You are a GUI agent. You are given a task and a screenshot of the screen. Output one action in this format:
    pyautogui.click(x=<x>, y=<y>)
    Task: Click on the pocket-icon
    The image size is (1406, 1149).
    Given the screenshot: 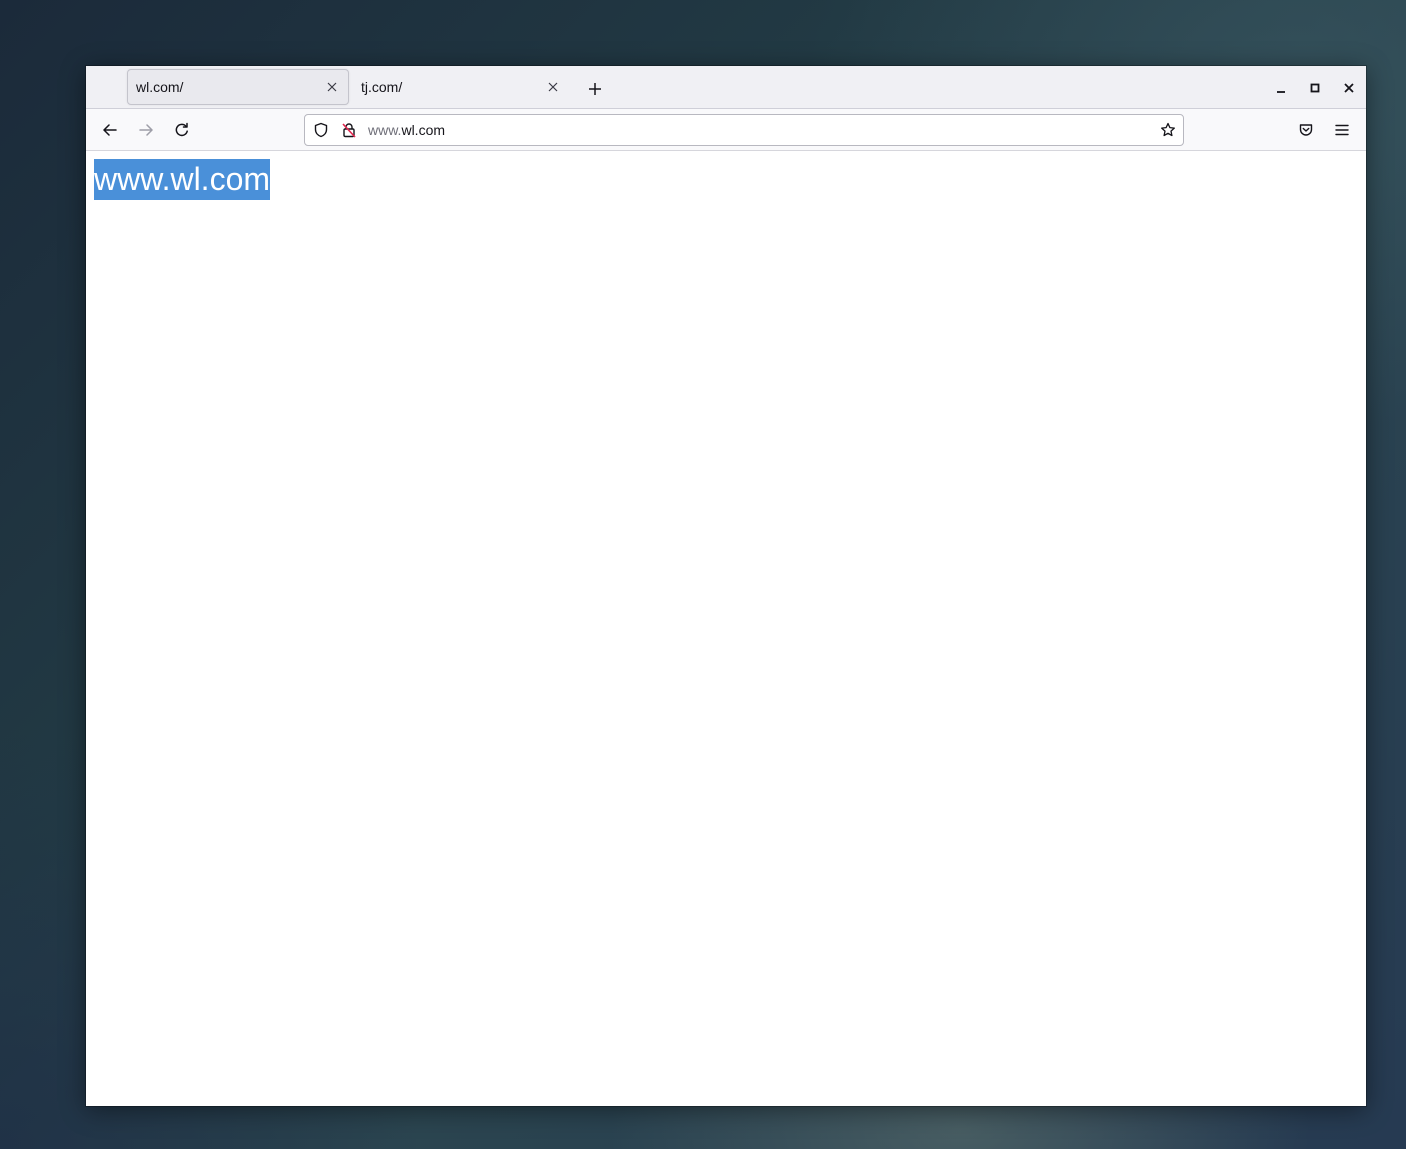 What is the action you would take?
    pyautogui.click(x=1306, y=130)
    